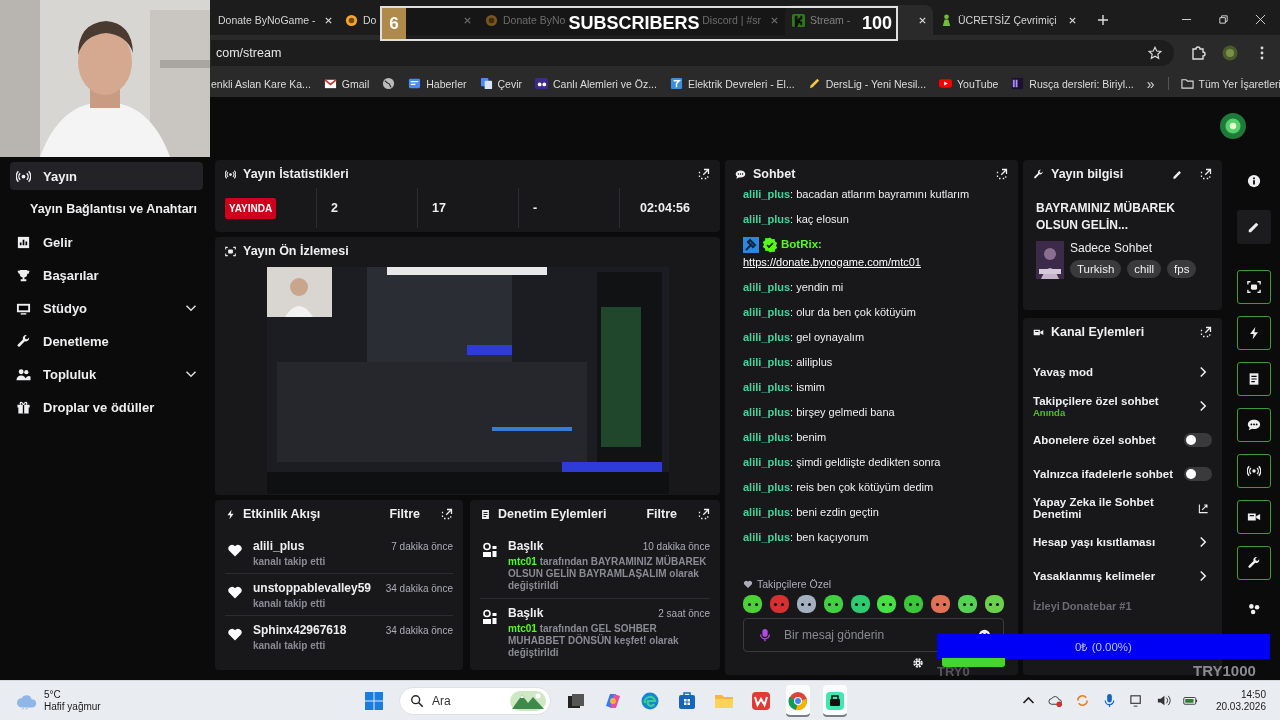 The height and width of the screenshot is (720, 1280). Describe the element at coordinates (1096, 606) in the screenshot. I see `overlay-label: Donatebar #1` at that location.